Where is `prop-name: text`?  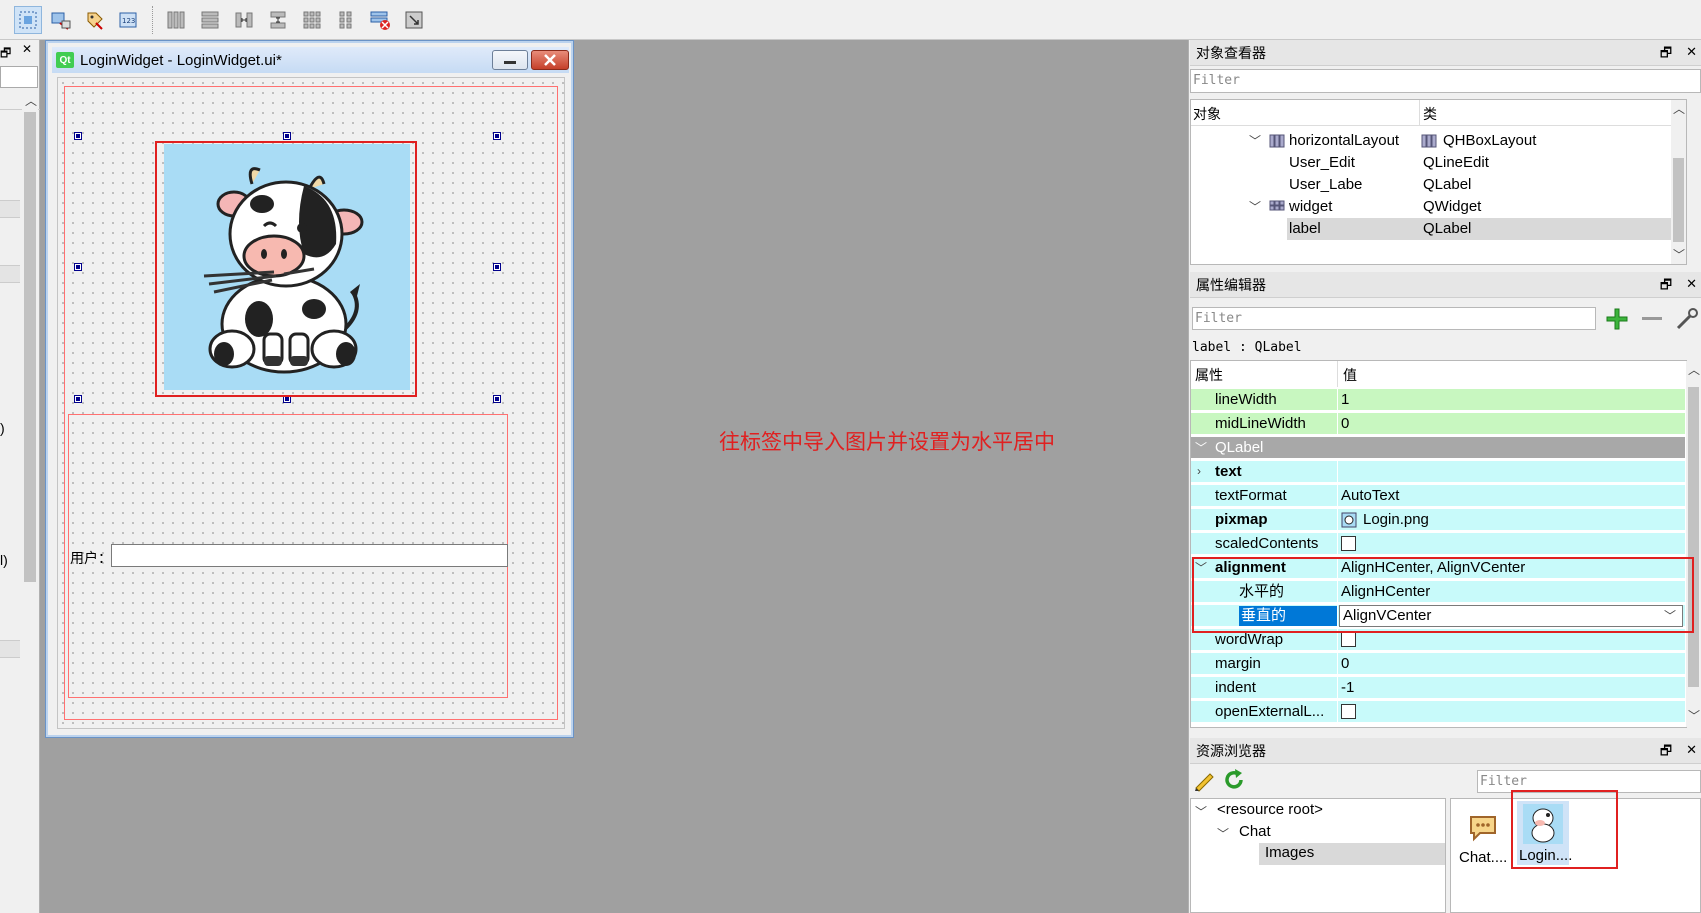 prop-name: text is located at coordinates (1228, 471).